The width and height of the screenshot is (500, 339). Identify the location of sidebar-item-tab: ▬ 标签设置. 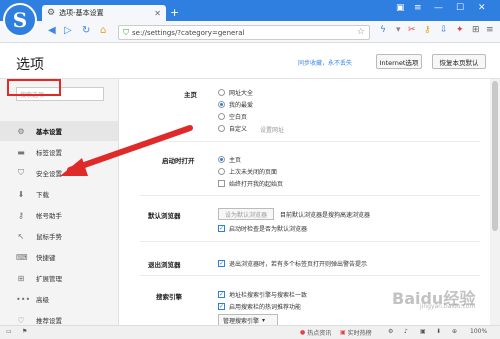
(59, 152).